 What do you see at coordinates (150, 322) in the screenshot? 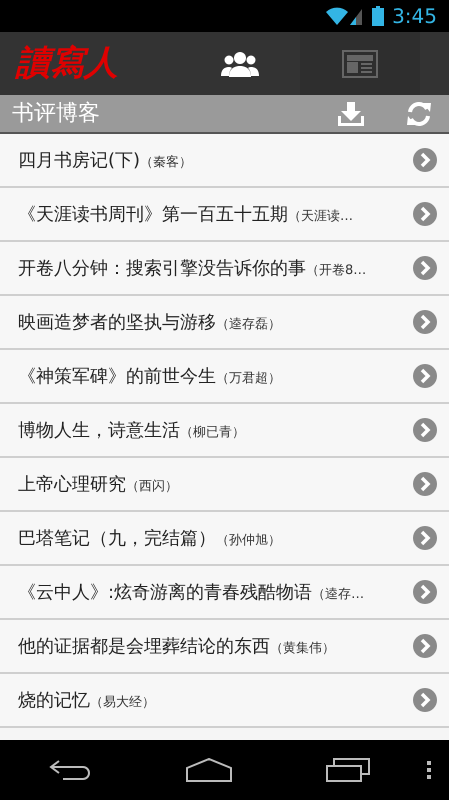
I see `article-title: 映画造梦者的坚执与游移（逵存磊）` at bounding box center [150, 322].